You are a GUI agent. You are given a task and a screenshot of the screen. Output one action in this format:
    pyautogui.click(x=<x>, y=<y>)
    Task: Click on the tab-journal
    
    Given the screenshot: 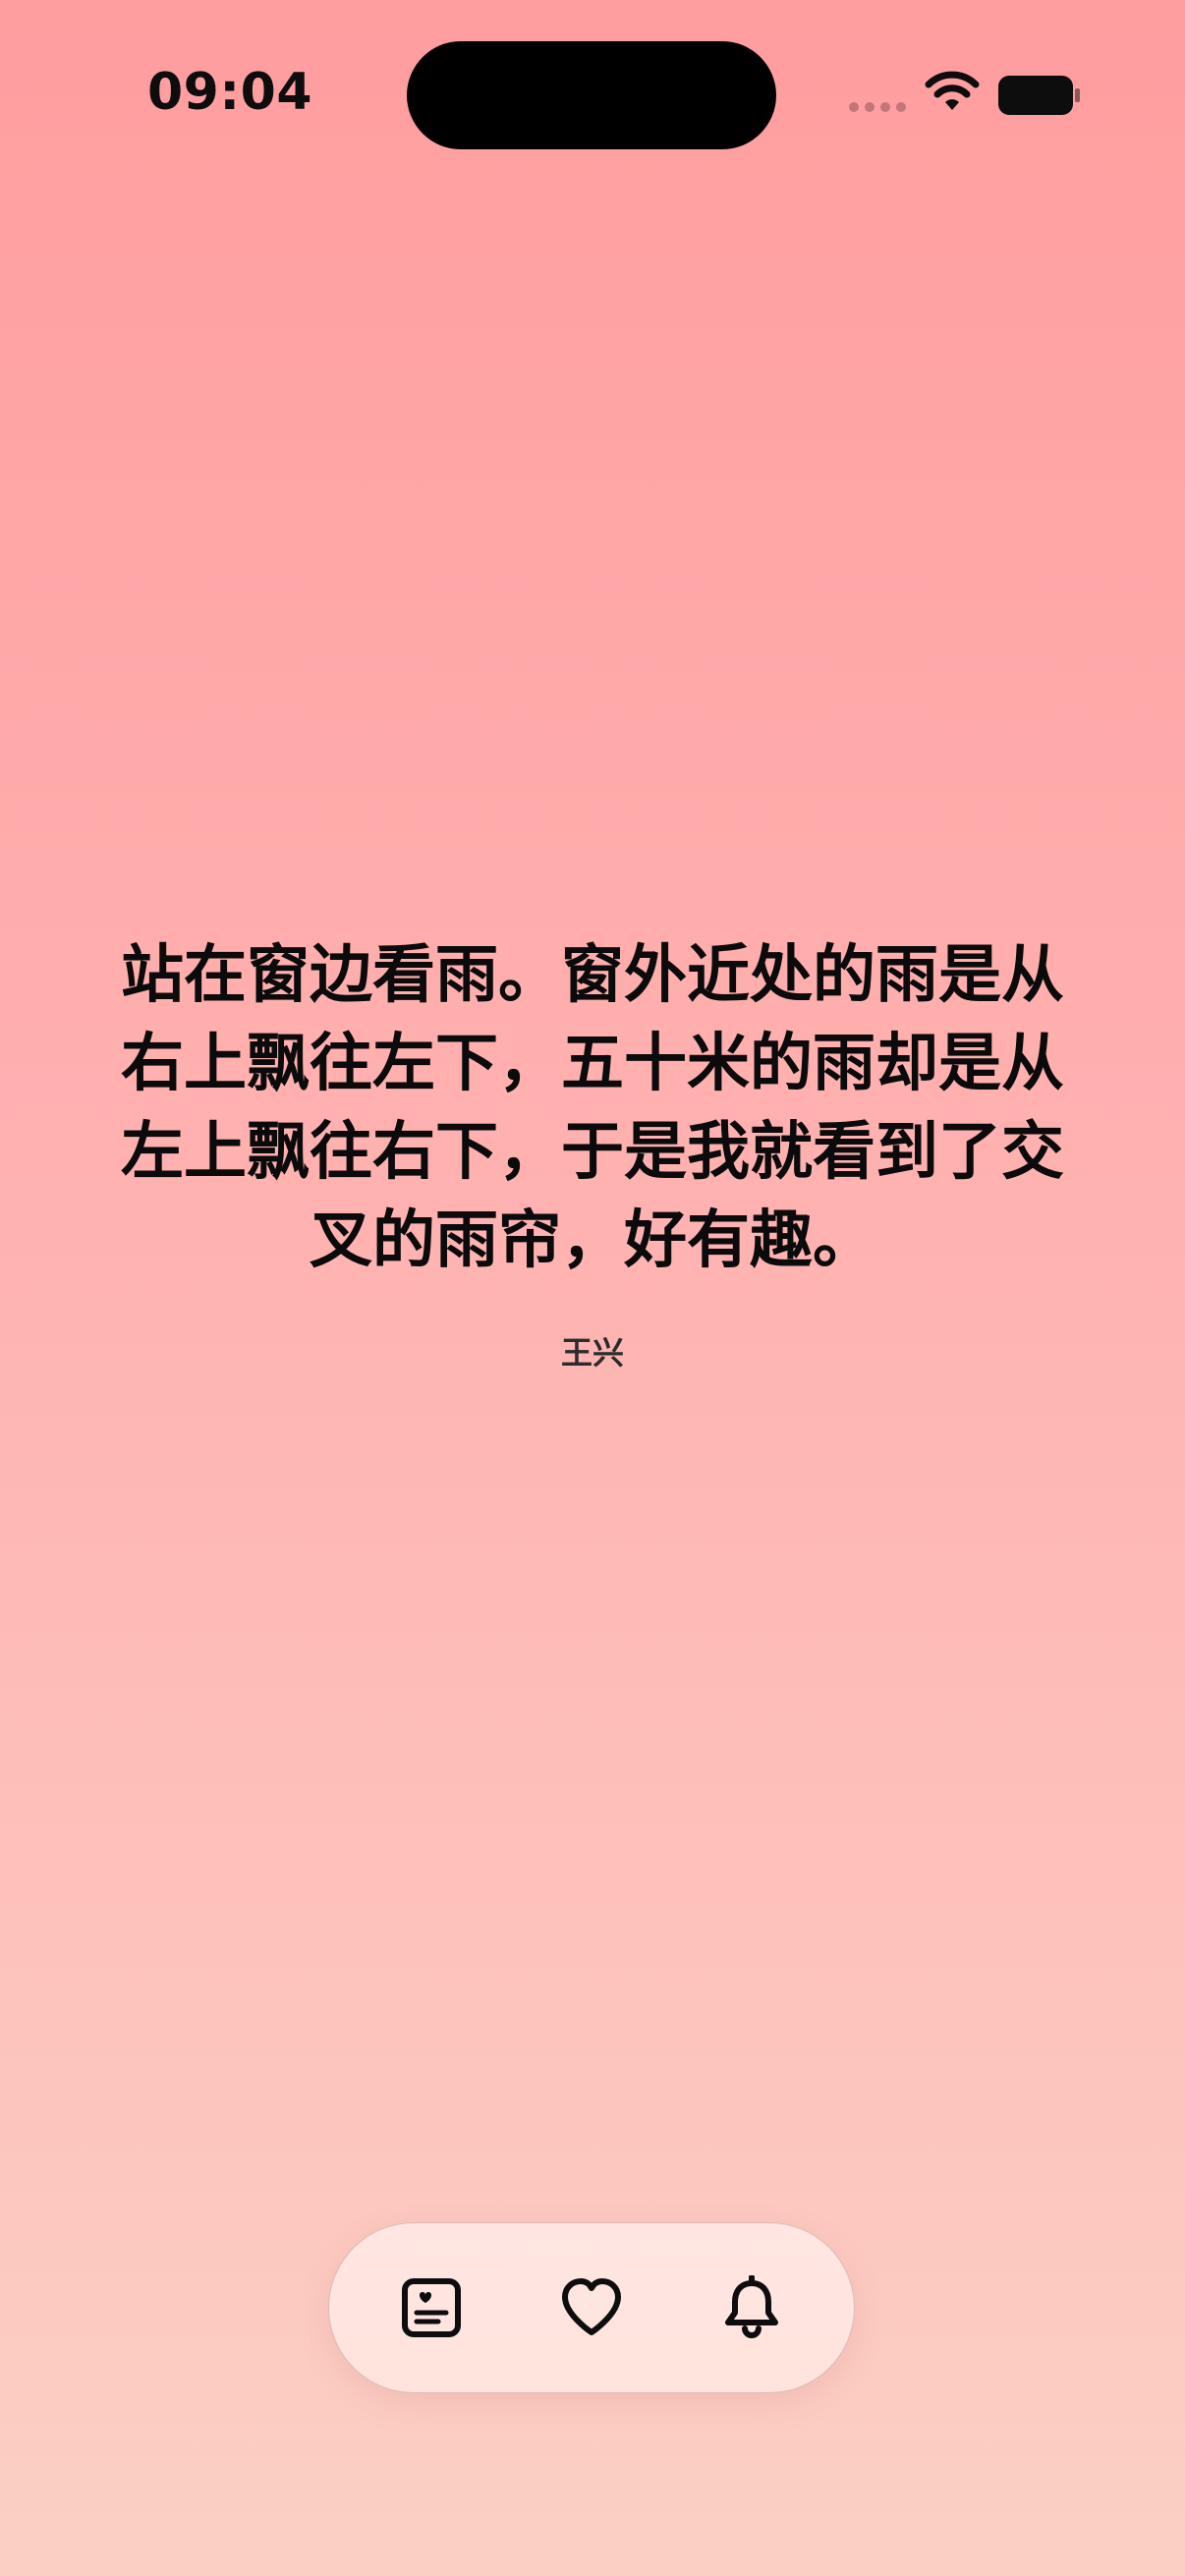 What is the action you would take?
    pyautogui.click(x=432, y=2307)
    